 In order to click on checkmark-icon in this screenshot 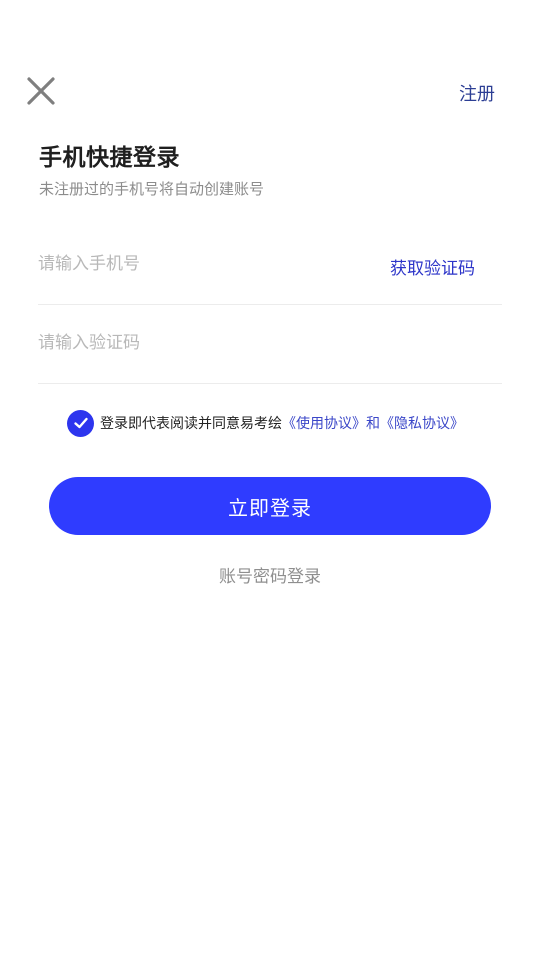, I will do `click(80, 423)`.